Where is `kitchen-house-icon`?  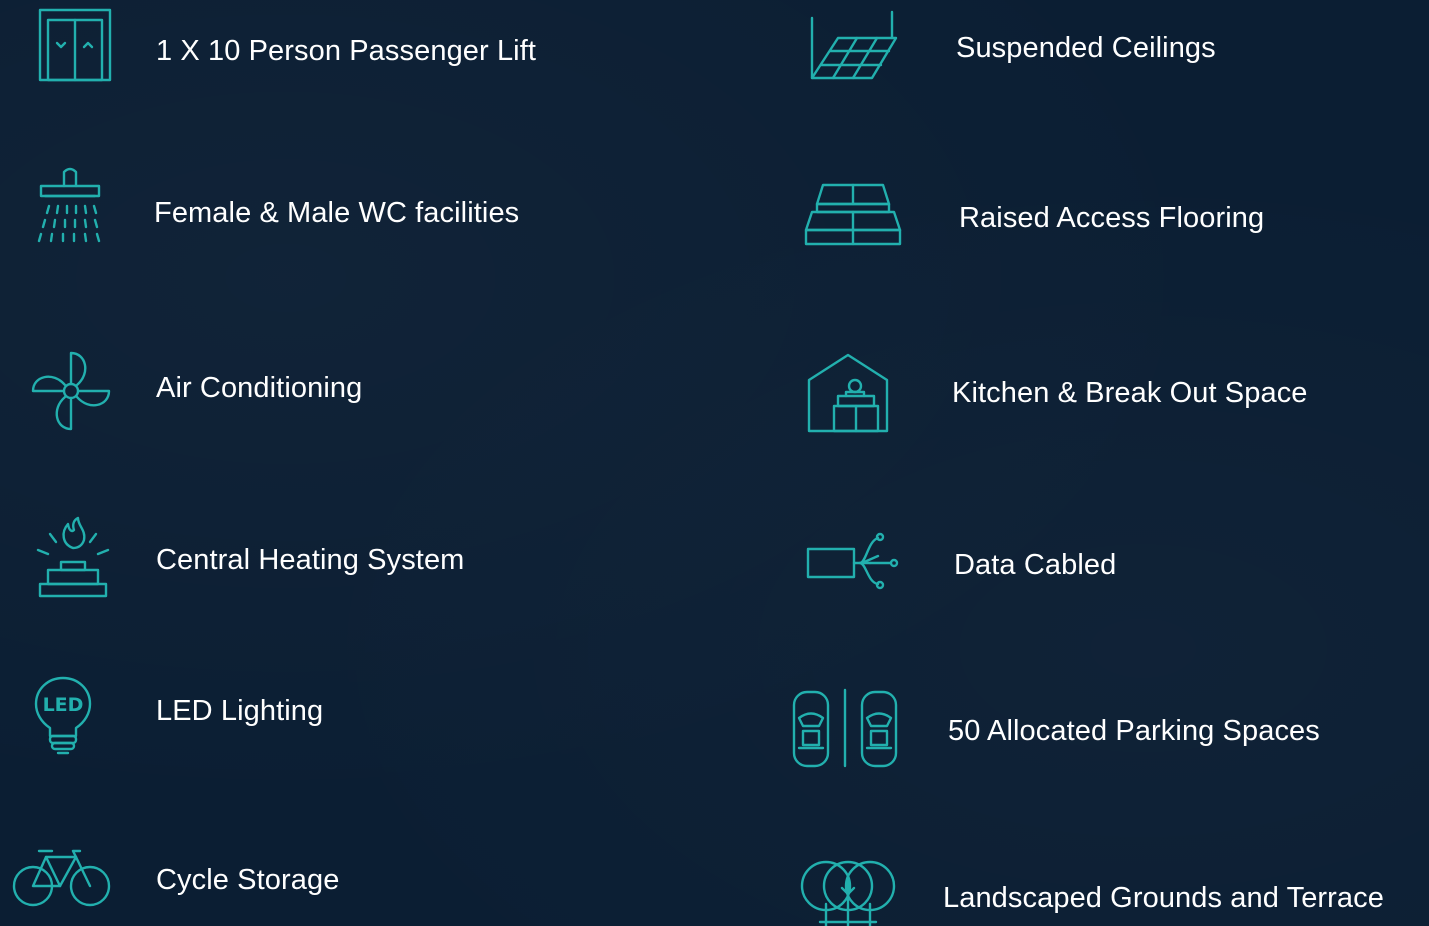
kitchen-house-icon is located at coordinates (848, 393).